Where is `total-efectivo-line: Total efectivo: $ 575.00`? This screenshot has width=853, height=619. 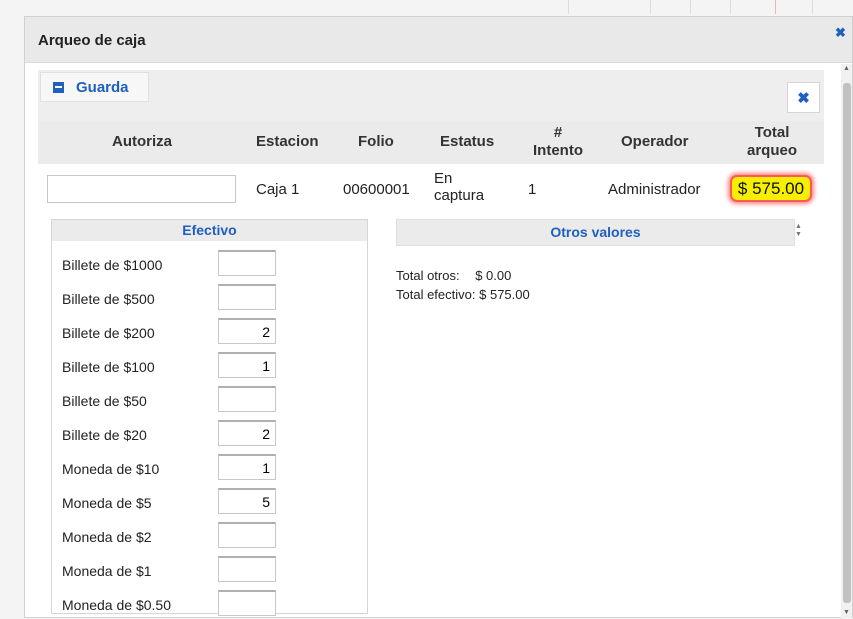 total-efectivo-line: Total efectivo: $ 575.00 is located at coordinates (463, 294).